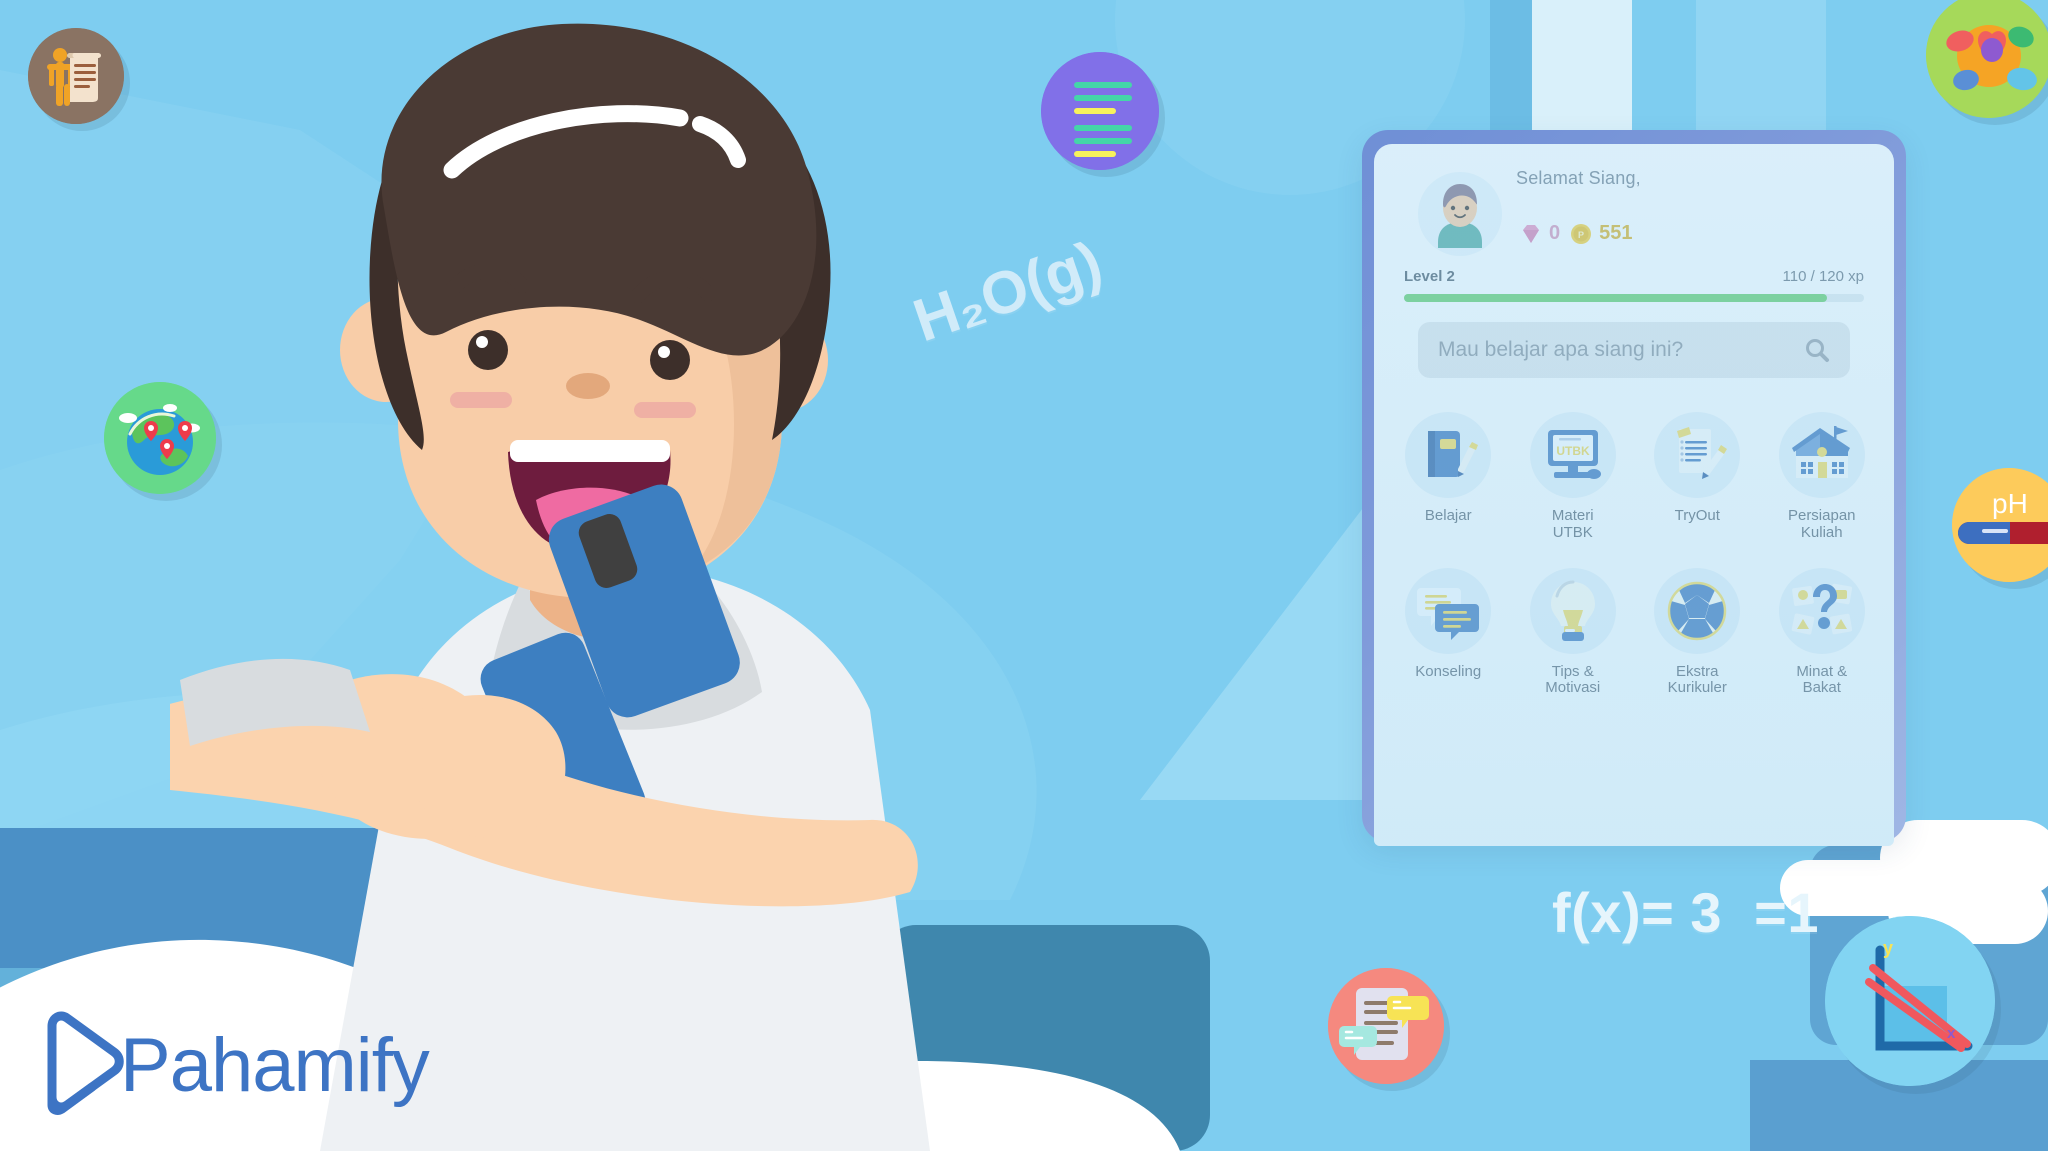  I want to click on math-formula-text: f(x)= 3 =1, so click(1685, 912).